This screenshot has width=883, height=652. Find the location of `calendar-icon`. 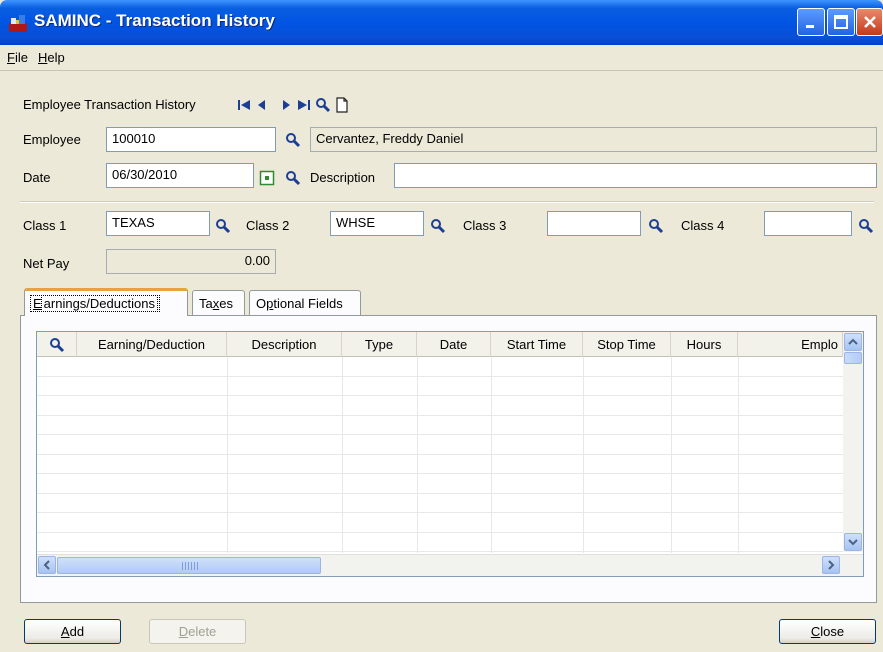

calendar-icon is located at coordinates (267, 178).